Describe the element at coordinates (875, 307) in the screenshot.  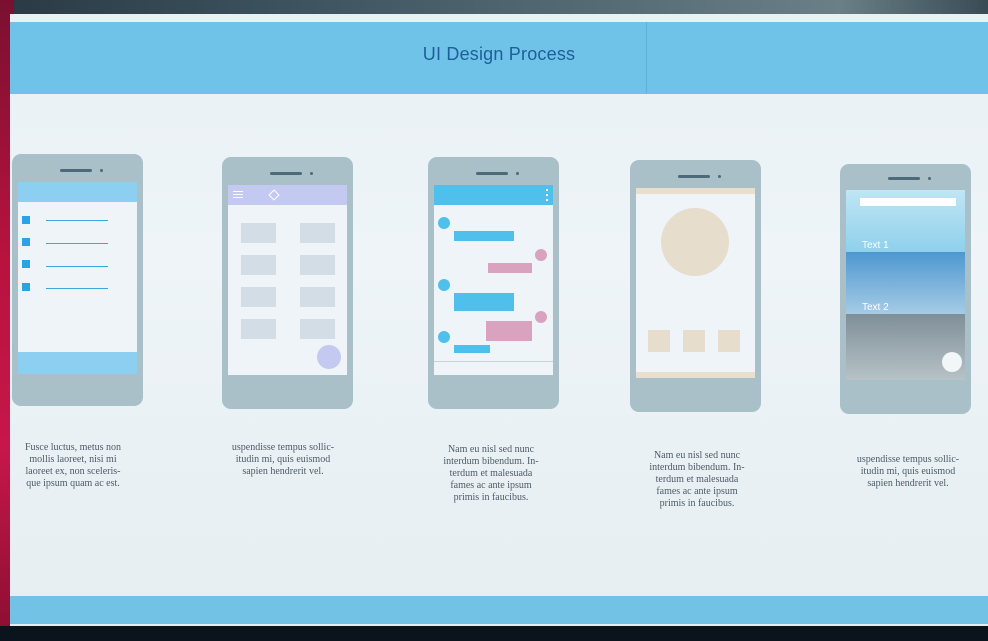
I see `text-2-label: Text 2` at that location.